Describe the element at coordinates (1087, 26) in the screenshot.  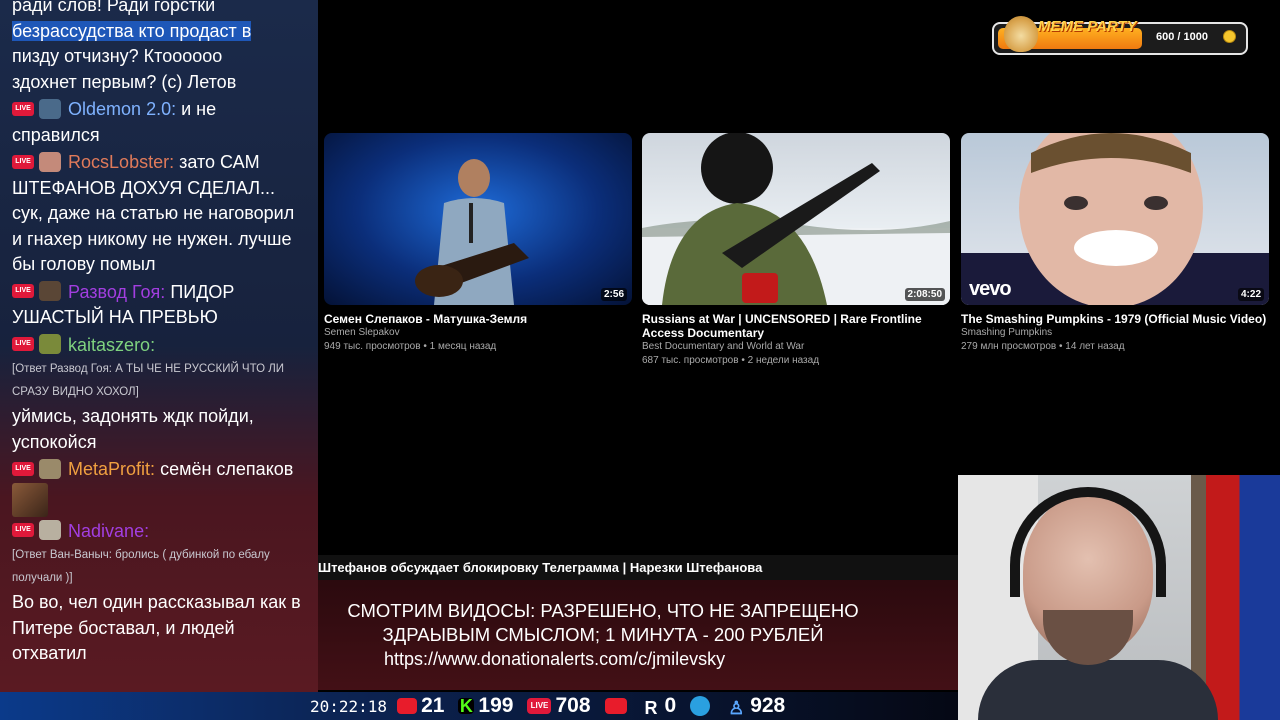
I see `widget-title: MEME PARTY` at that location.